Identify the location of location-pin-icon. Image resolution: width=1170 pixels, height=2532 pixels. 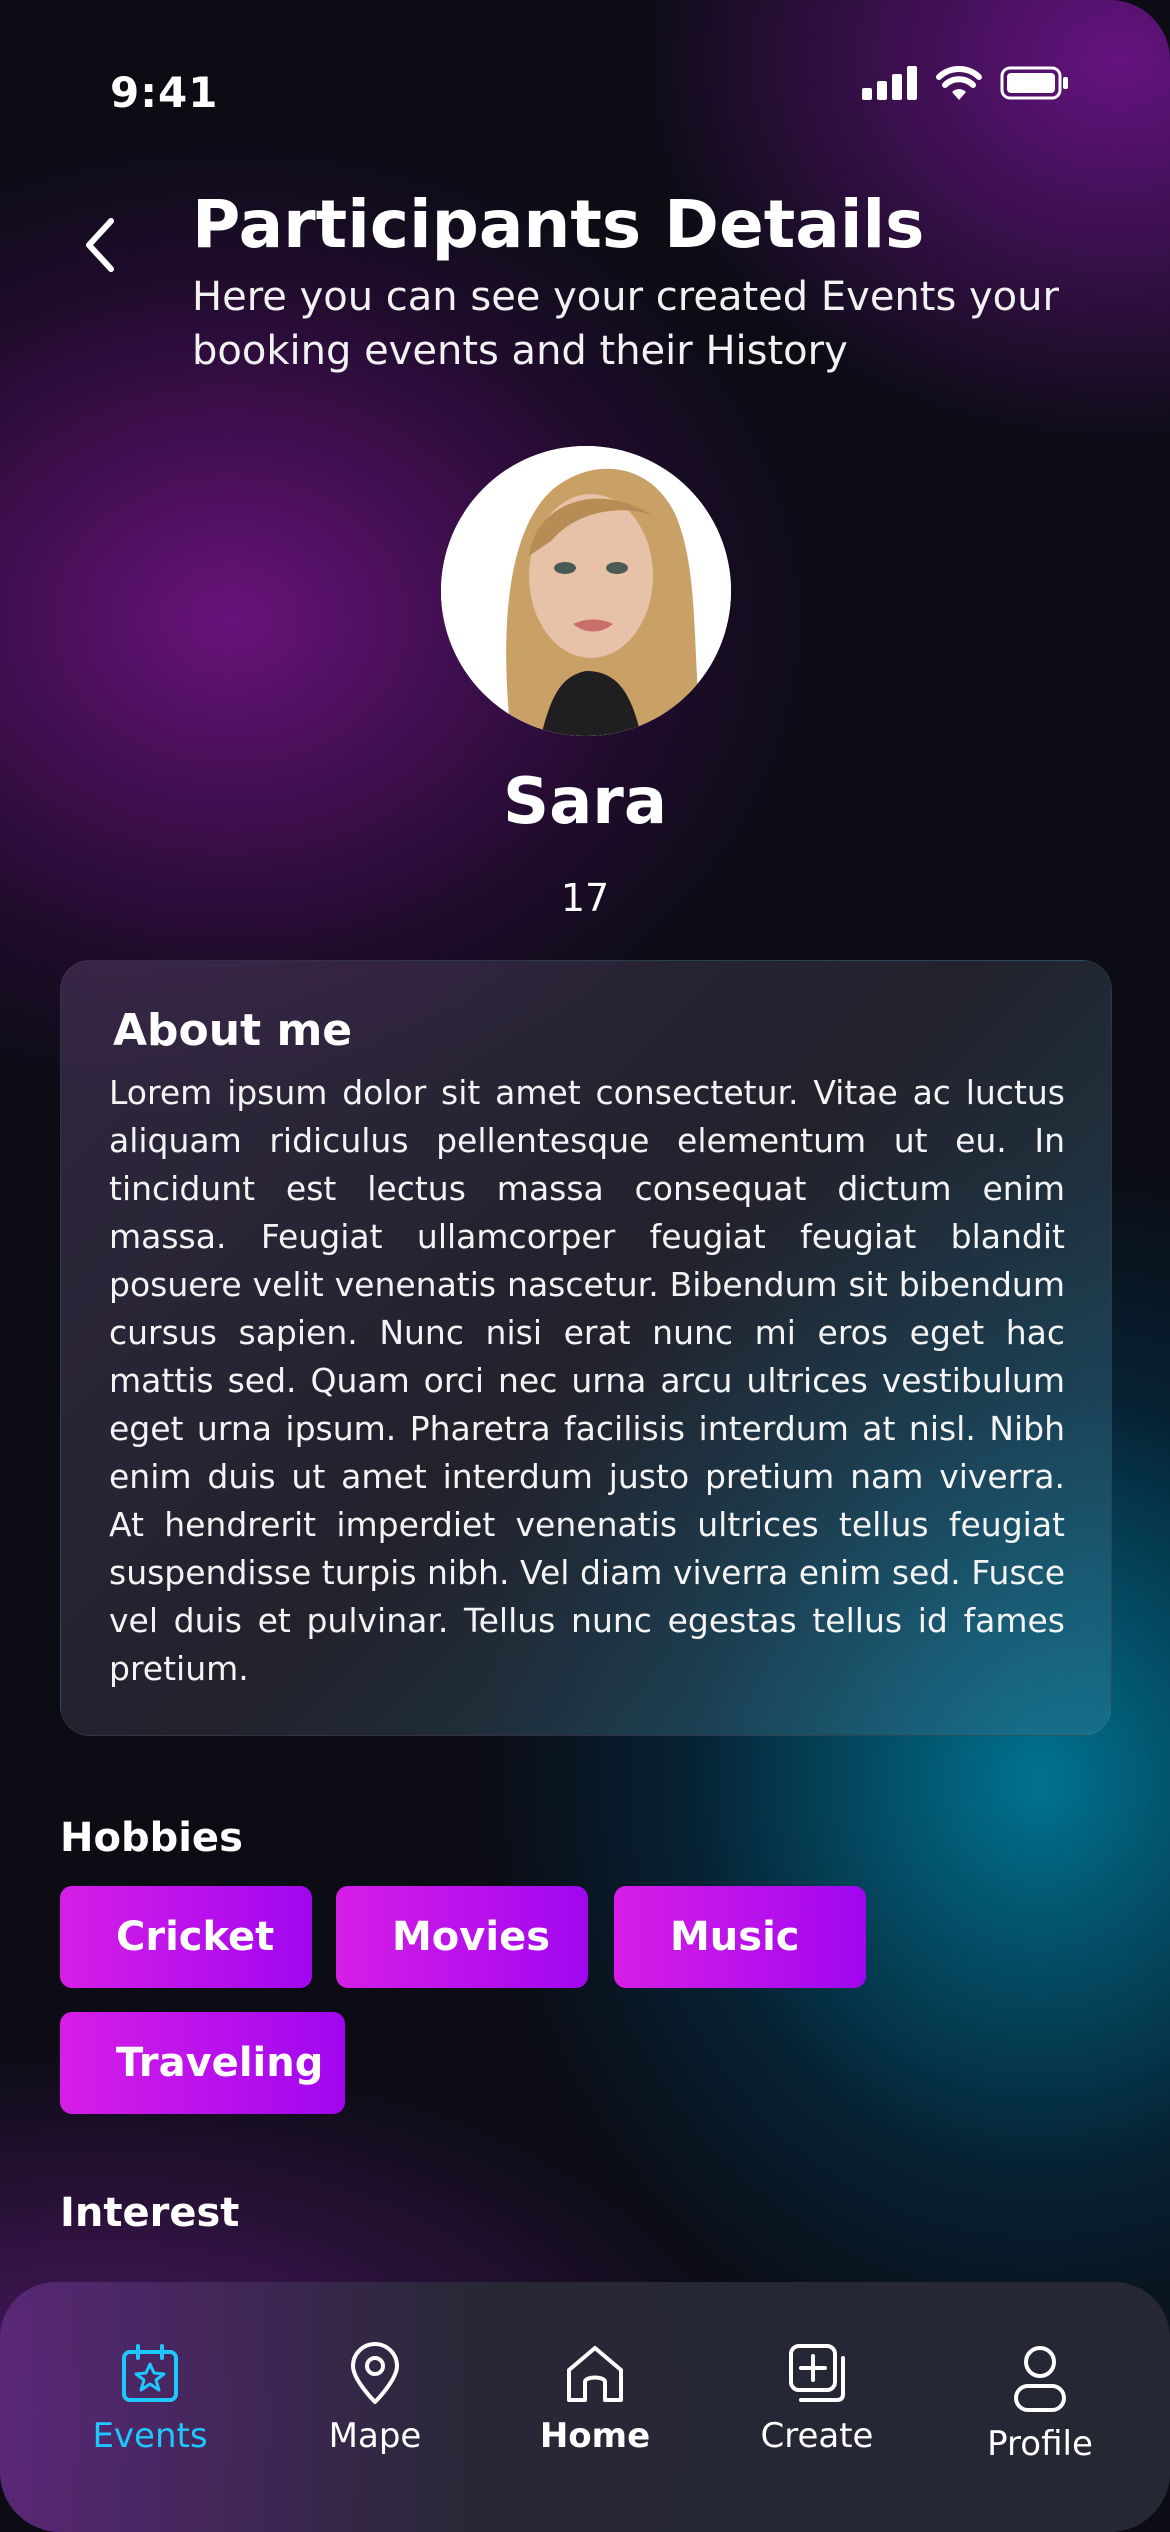
(375, 2373).